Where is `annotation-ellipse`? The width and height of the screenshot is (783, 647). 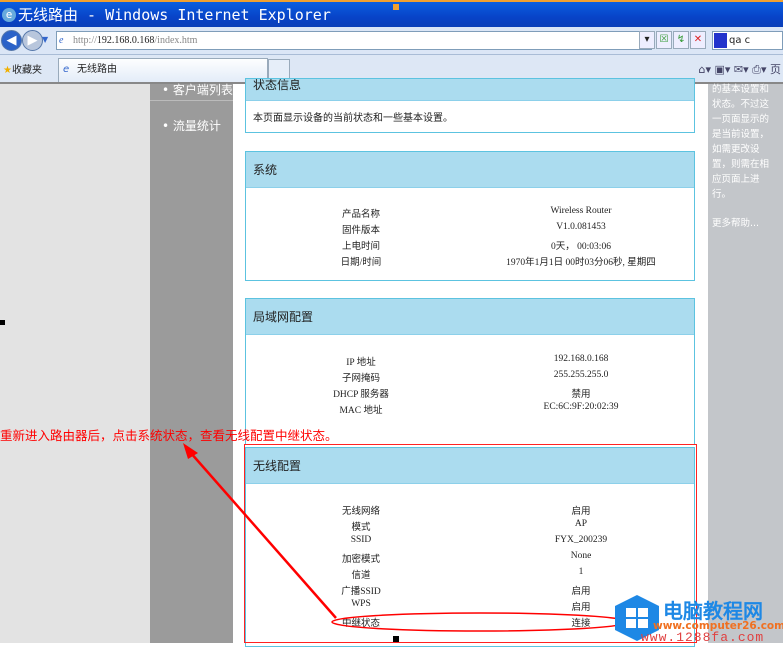
annotation-ellipse is located at coordinates (480, 622).